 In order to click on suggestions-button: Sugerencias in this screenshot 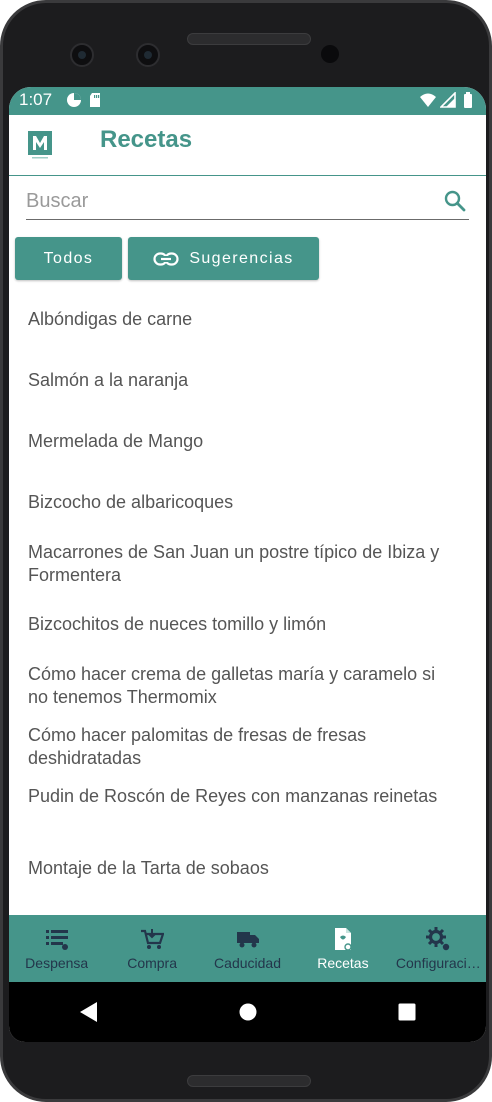, I will do `click(223, 258)`.